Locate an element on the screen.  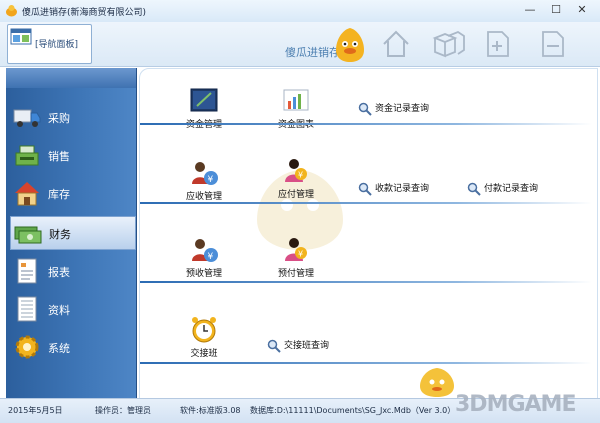
ledger-icon is located at coordinates (204, 100).